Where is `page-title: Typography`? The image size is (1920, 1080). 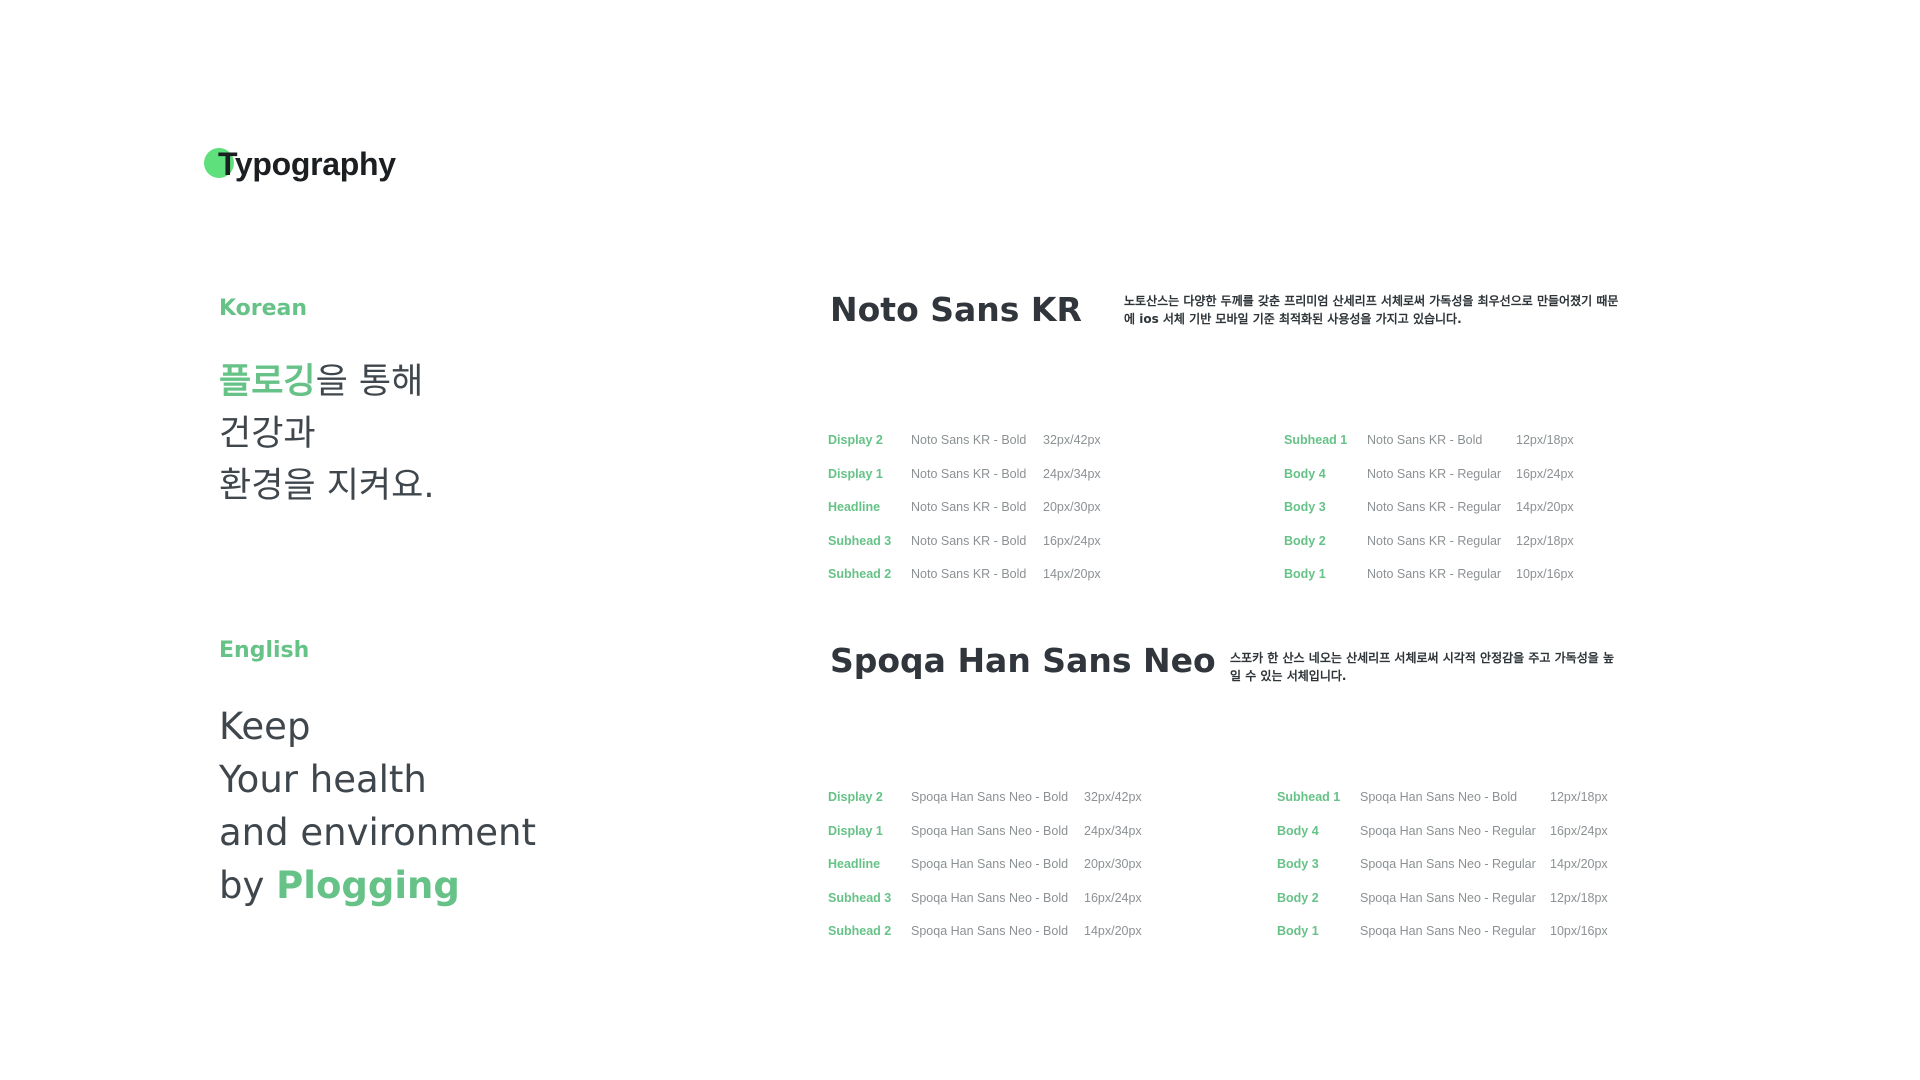 page-title: Typography is located at coordinates (307, 164).